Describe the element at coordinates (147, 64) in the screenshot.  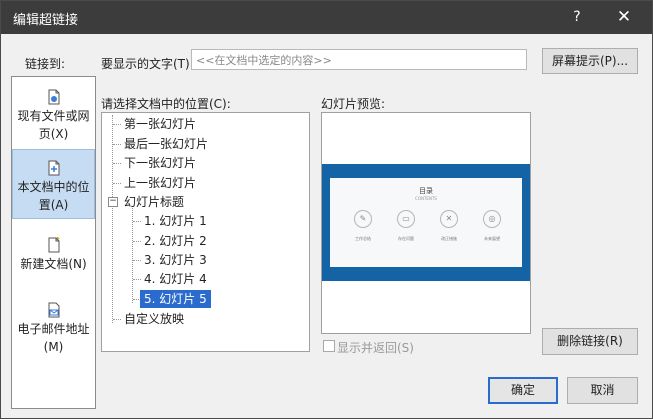
I see `display-text-label: 要显示的文字(T):` at that location.